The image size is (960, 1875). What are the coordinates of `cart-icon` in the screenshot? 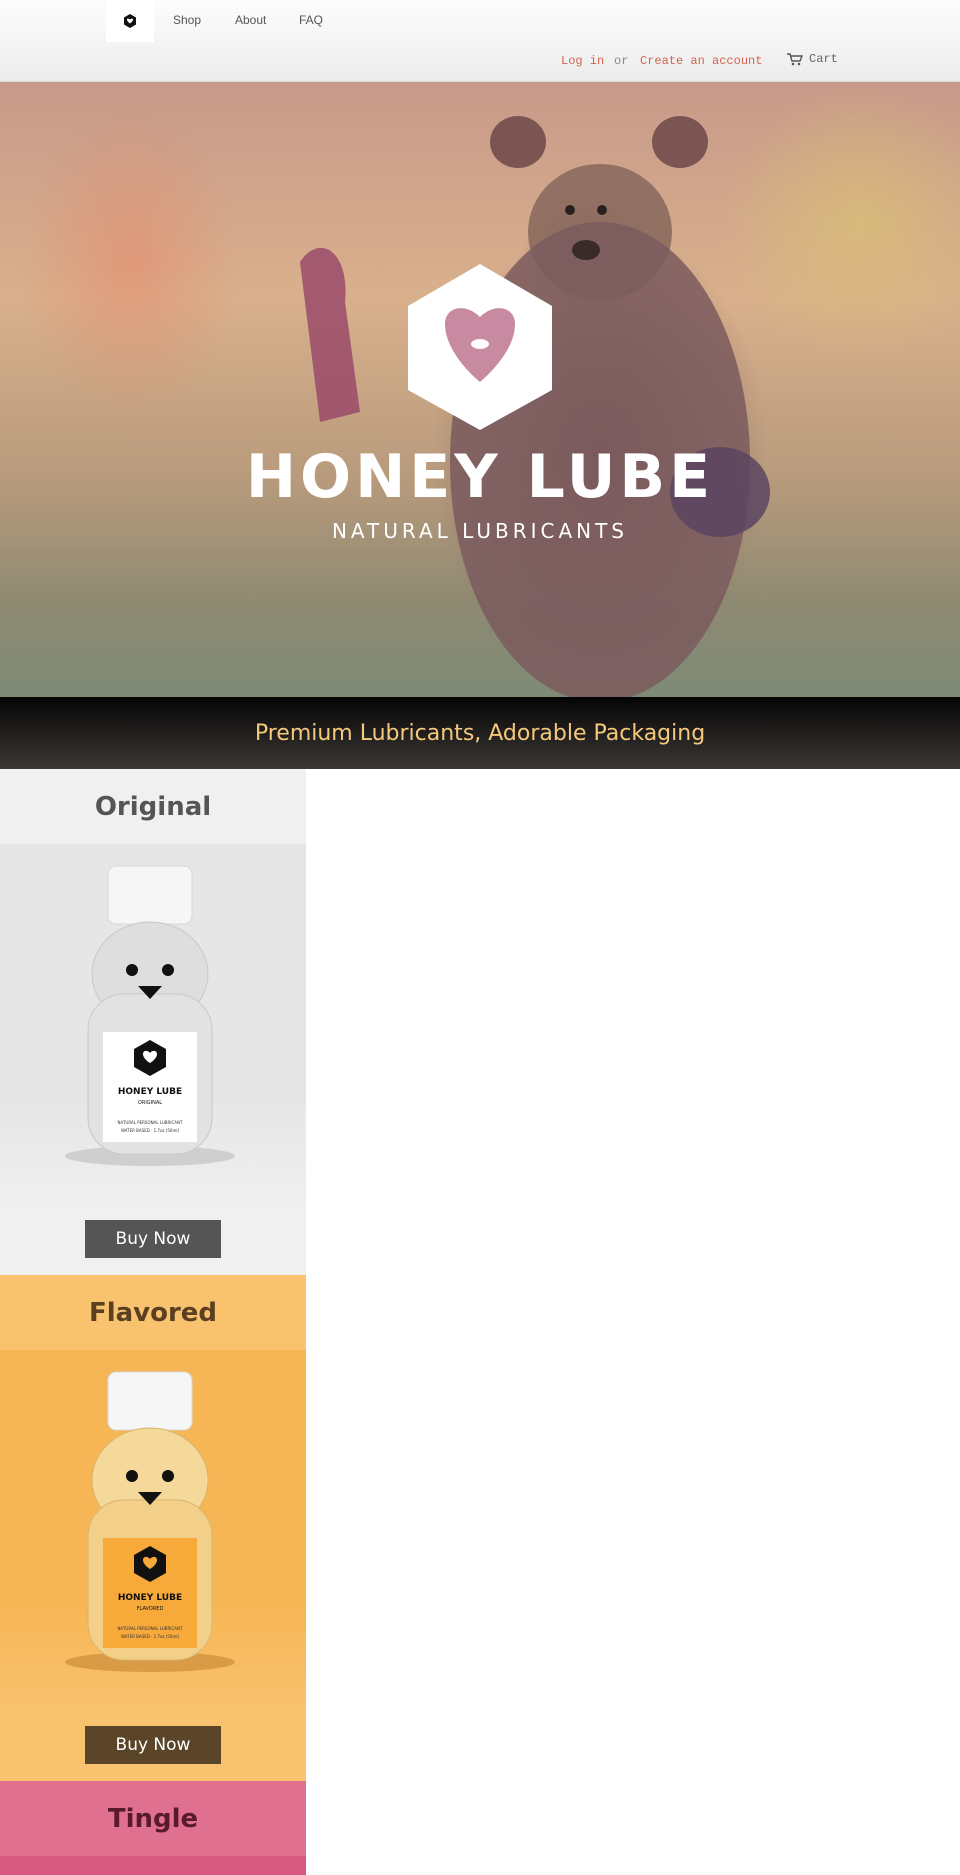 It's located at (795, 58).